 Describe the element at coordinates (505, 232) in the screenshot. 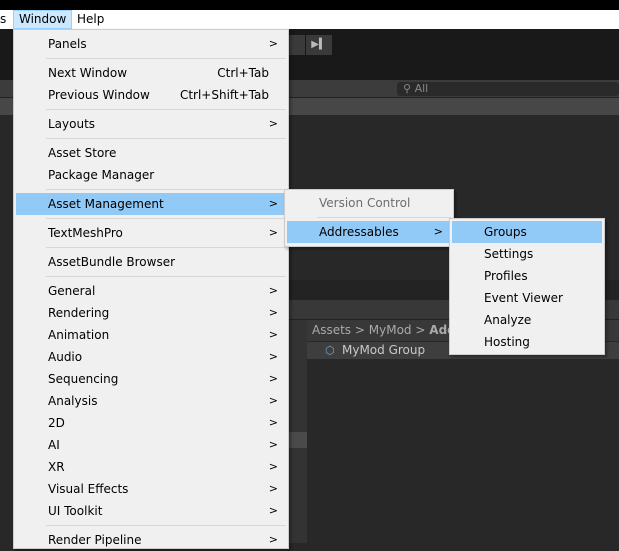

I see `menu-item-label: Groups` at that location.